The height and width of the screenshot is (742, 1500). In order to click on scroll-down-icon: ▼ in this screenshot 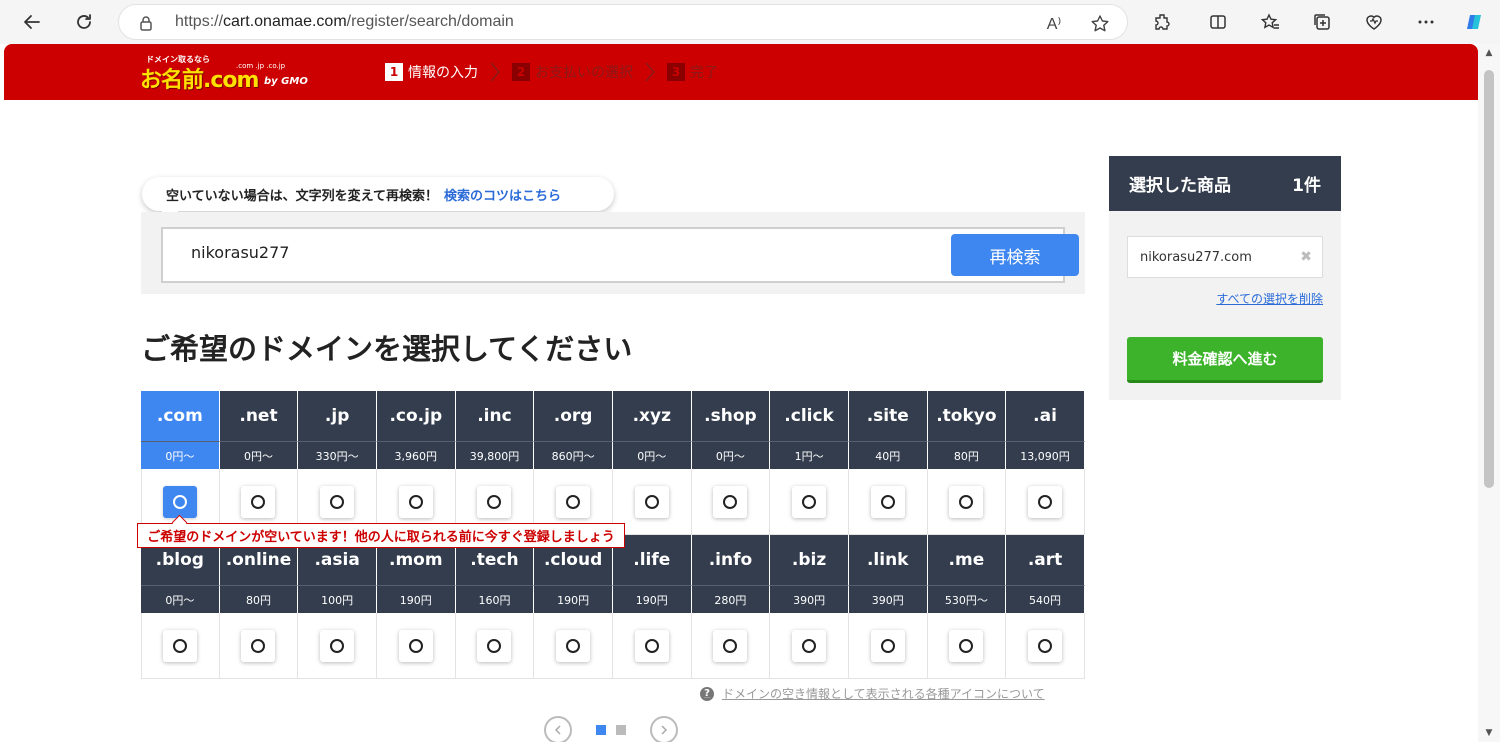, I will do `click(1489, 733)`.